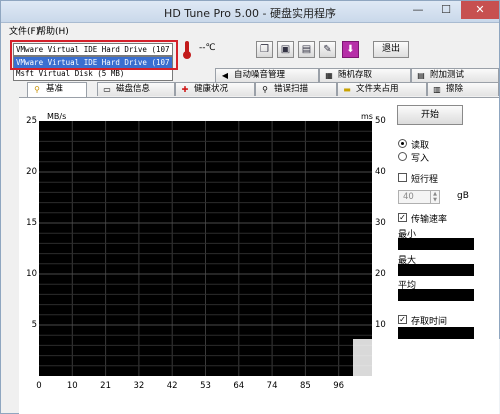 The height and width of the screenshot is (414, 500). What do you see at coordinates (402, 177) in the screenshot?
I see `short-stroke-checkbox` at bounding box center [402, 177].